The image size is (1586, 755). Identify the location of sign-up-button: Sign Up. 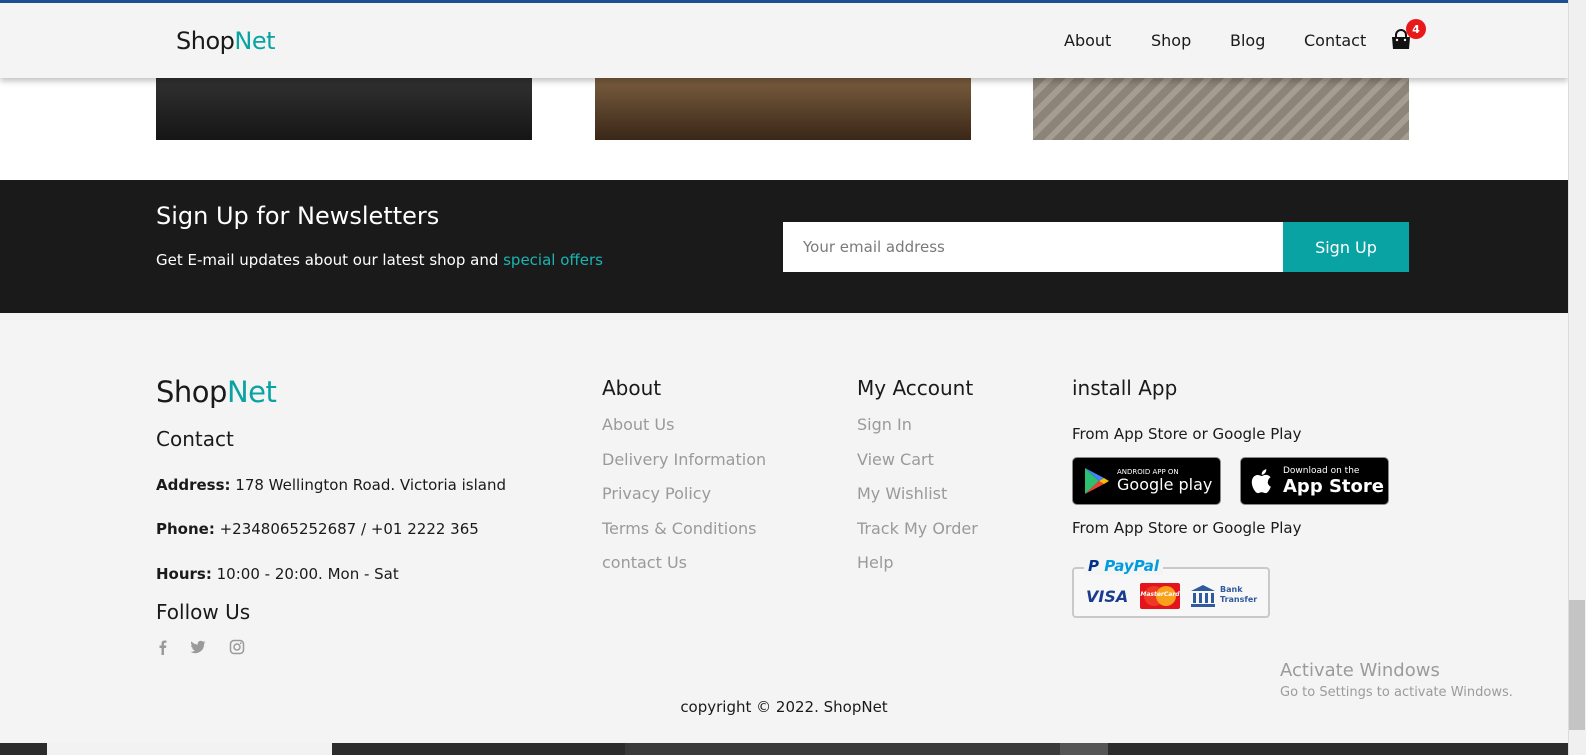
(1346, 247).